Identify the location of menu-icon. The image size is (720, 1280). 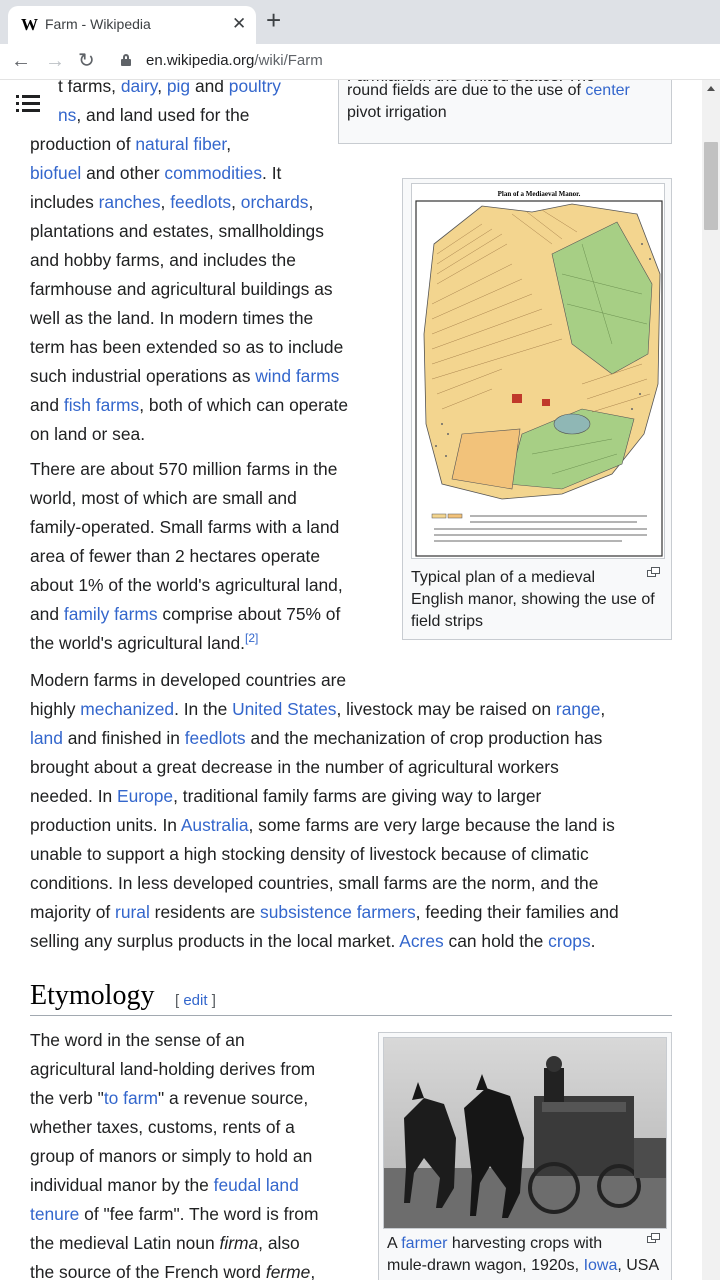
(28, 104).